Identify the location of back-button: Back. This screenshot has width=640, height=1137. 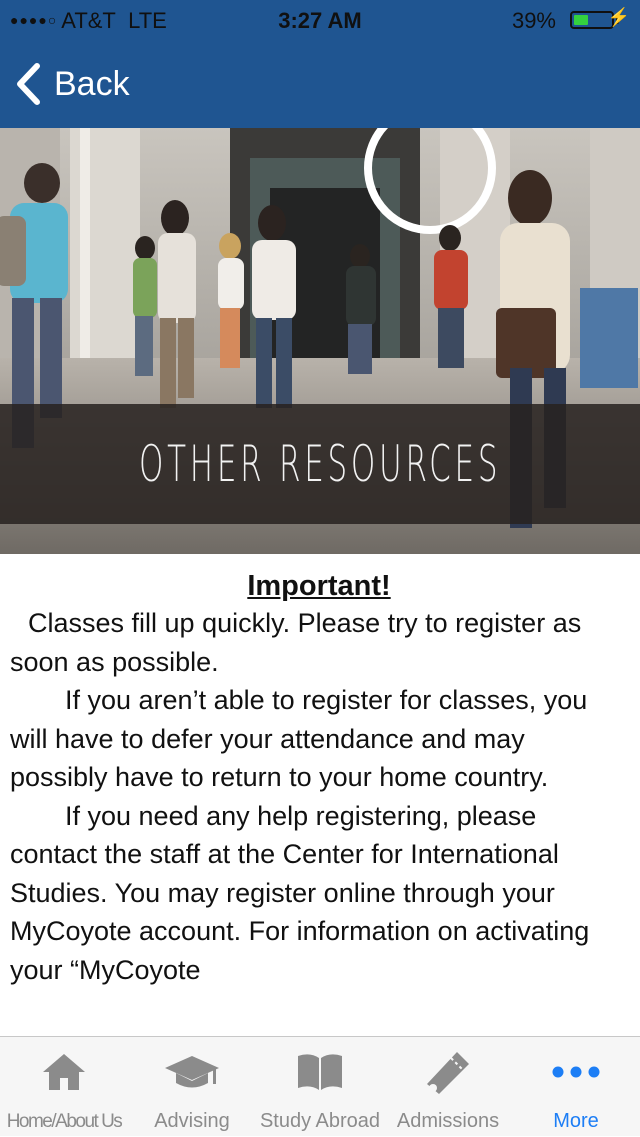
(72, 84).